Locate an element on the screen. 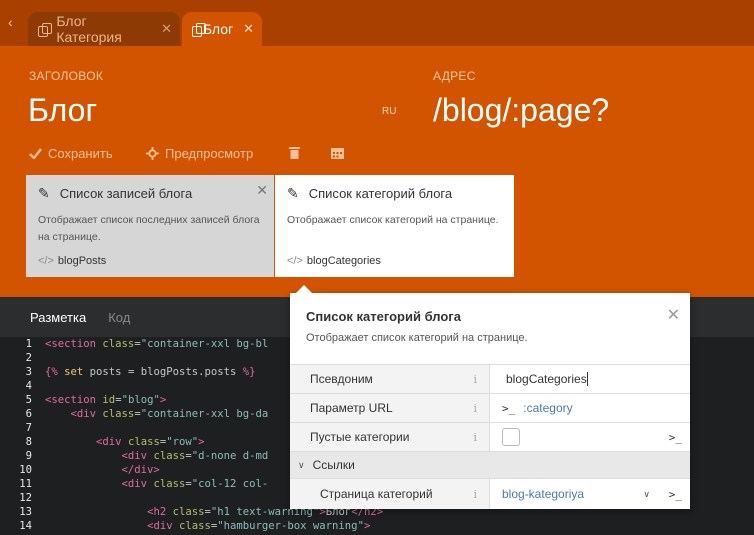 This screenshot has width=754, height=535. save-button: Сохранить is located at coordinates (71, 153).